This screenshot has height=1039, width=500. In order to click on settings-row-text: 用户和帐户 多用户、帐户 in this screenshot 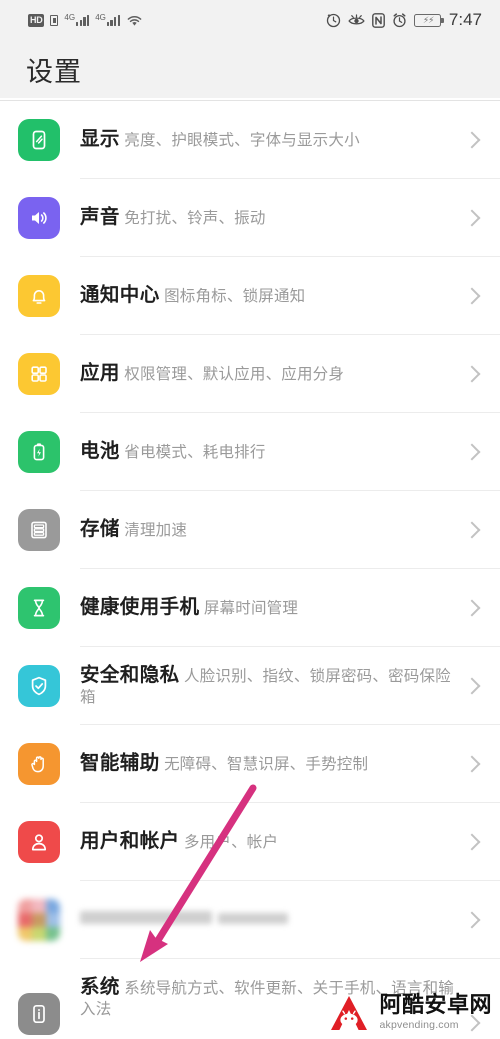, I will do `click(270, 841)`.